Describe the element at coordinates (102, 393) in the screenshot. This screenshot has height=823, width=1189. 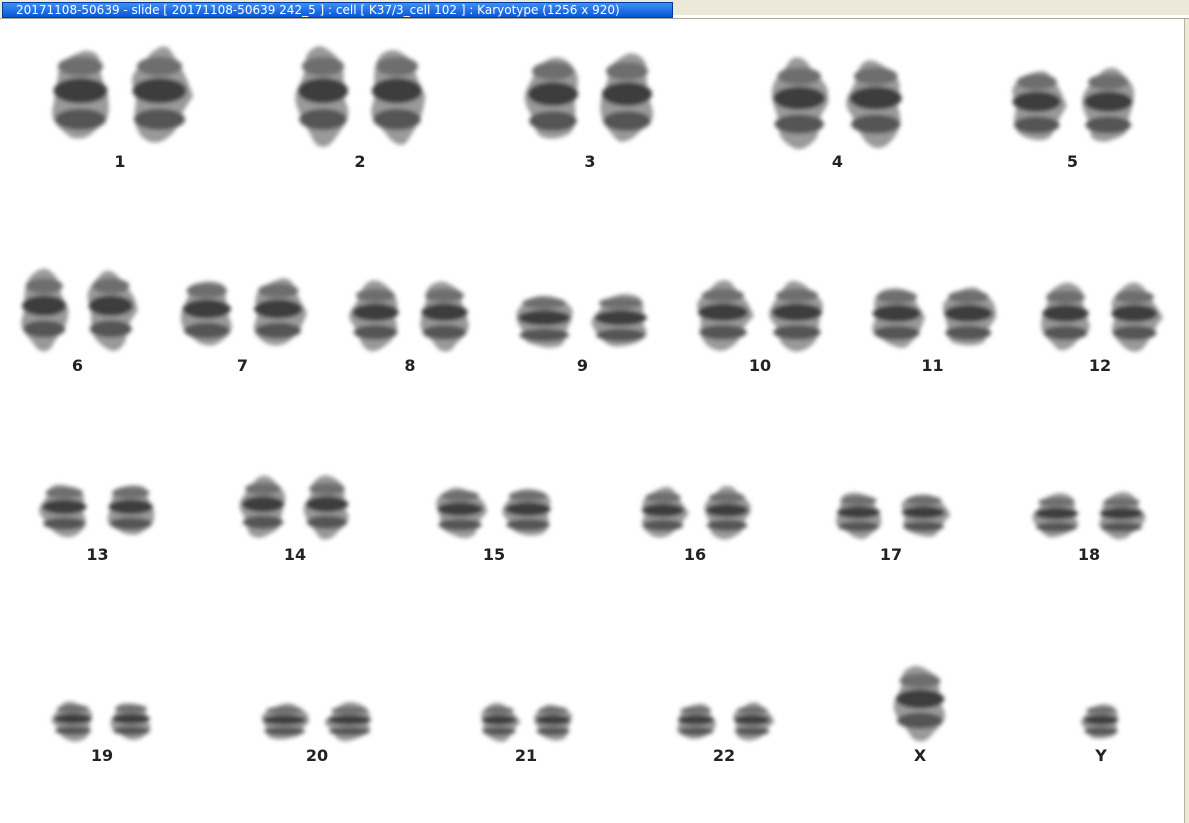
I see `chromosome-pair-19: 19` at that location.